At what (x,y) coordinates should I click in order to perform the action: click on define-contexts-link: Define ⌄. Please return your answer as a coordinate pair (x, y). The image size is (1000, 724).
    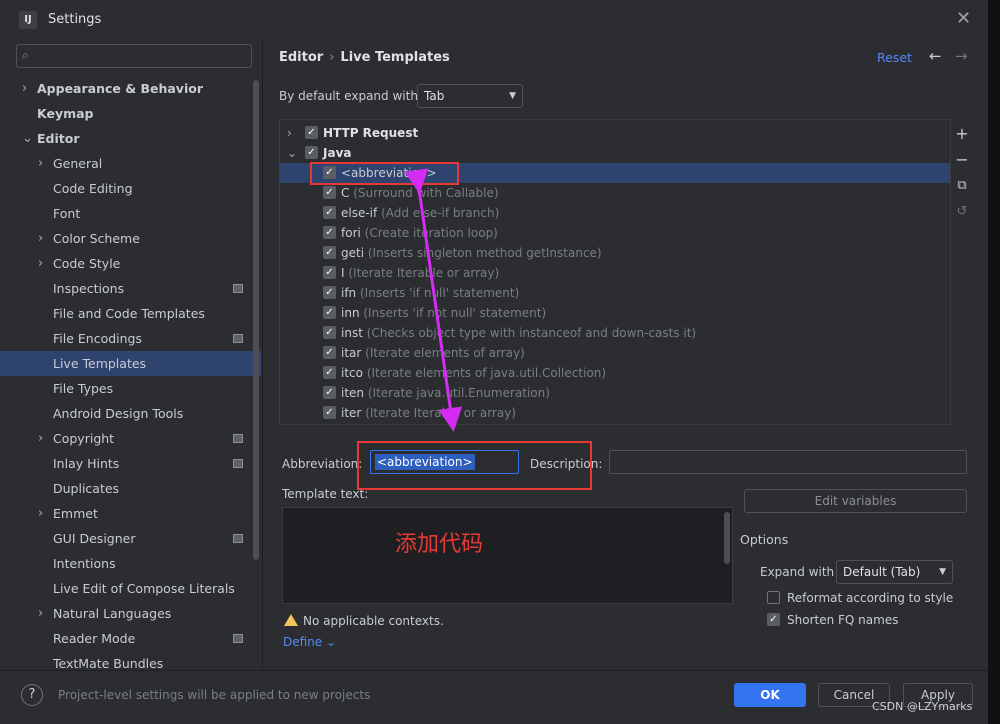
    Looking at the image, I should click on (309, 642).